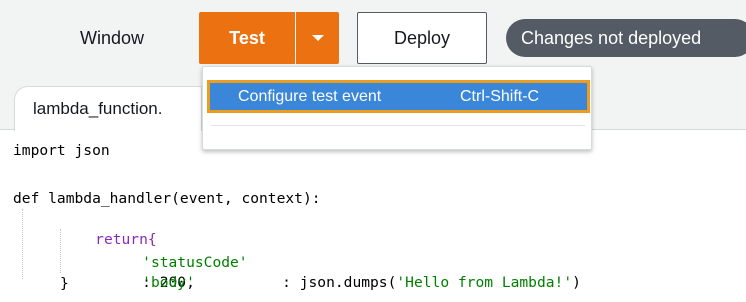 The image size is (746, 302). I want to click on test-button-group: Test, so click(269, 38).